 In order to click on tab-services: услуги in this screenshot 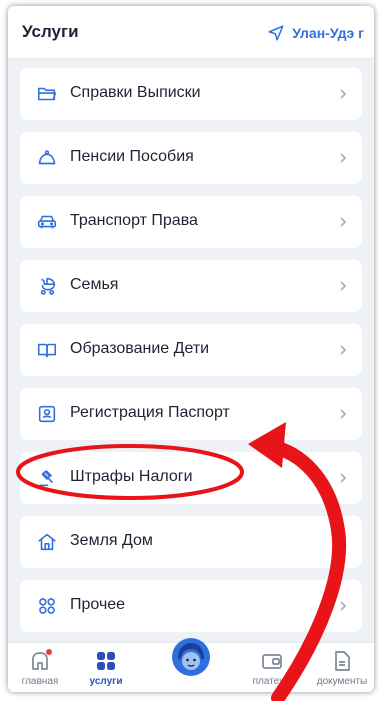, I will do `click(106, 668)`.